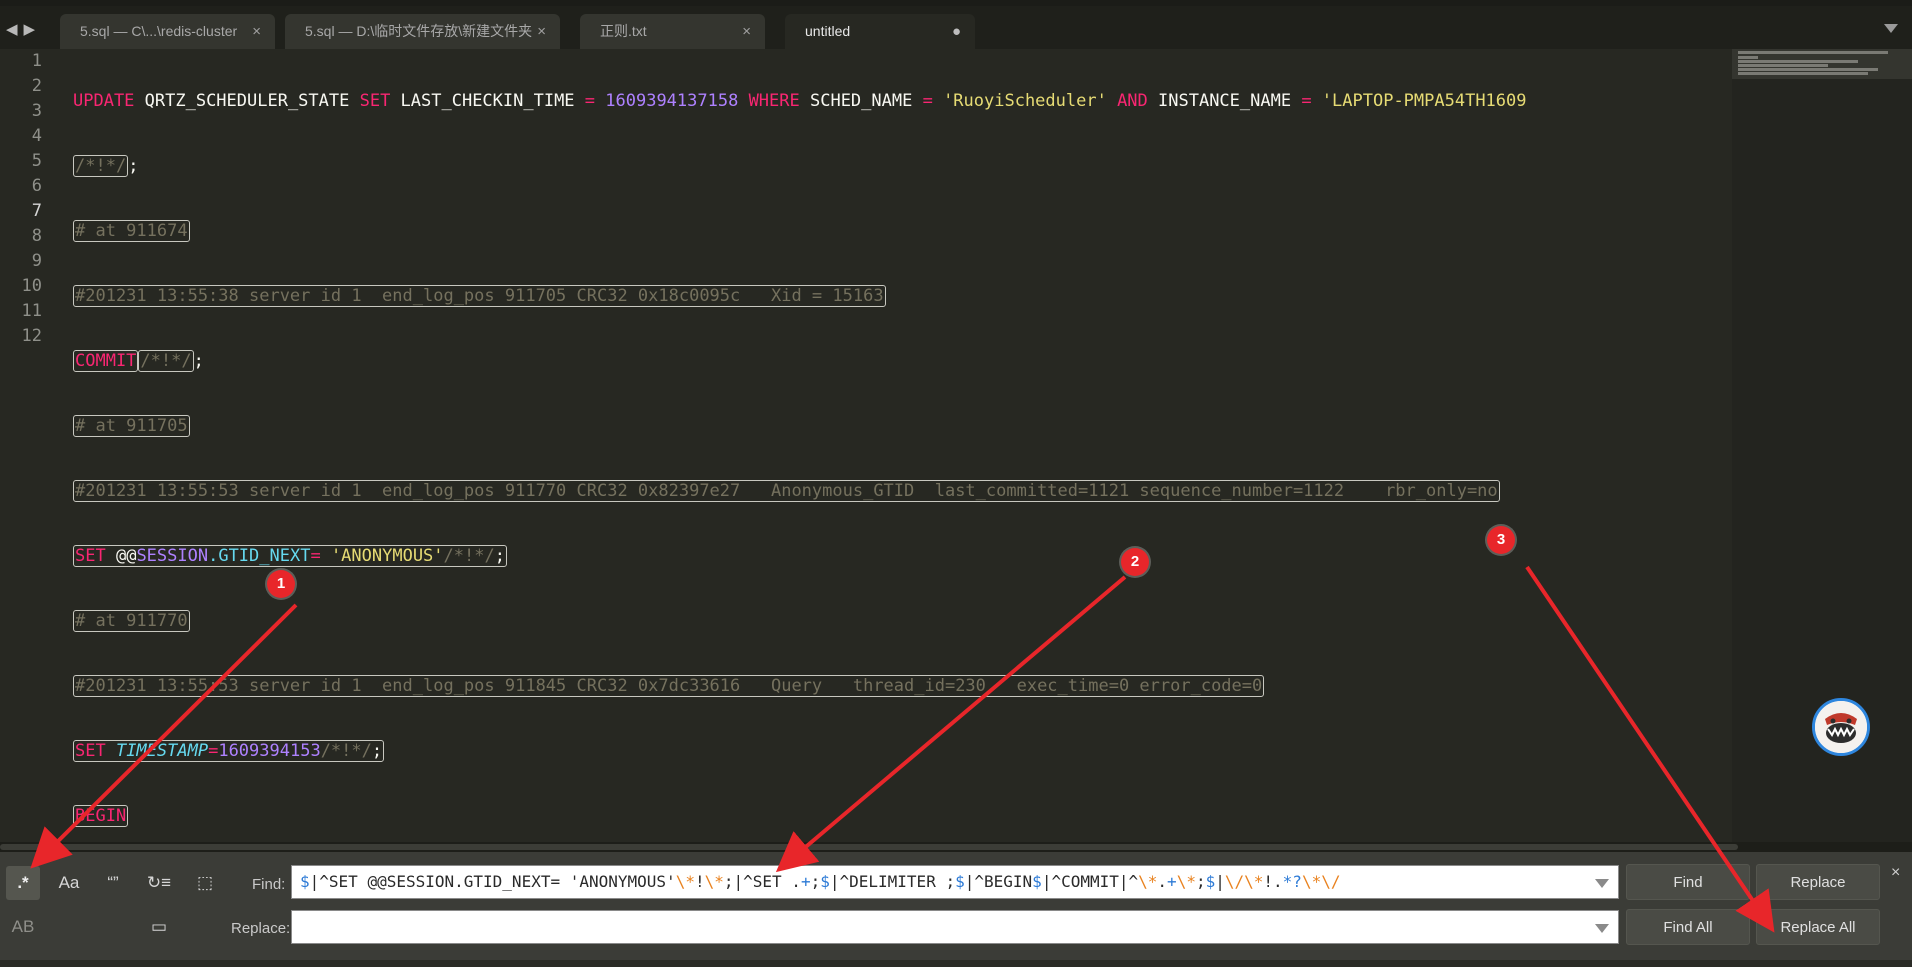 This screenshot has height=967, width=1912. I want to click on annotation-badge-2: 2, so click(1135, 562).